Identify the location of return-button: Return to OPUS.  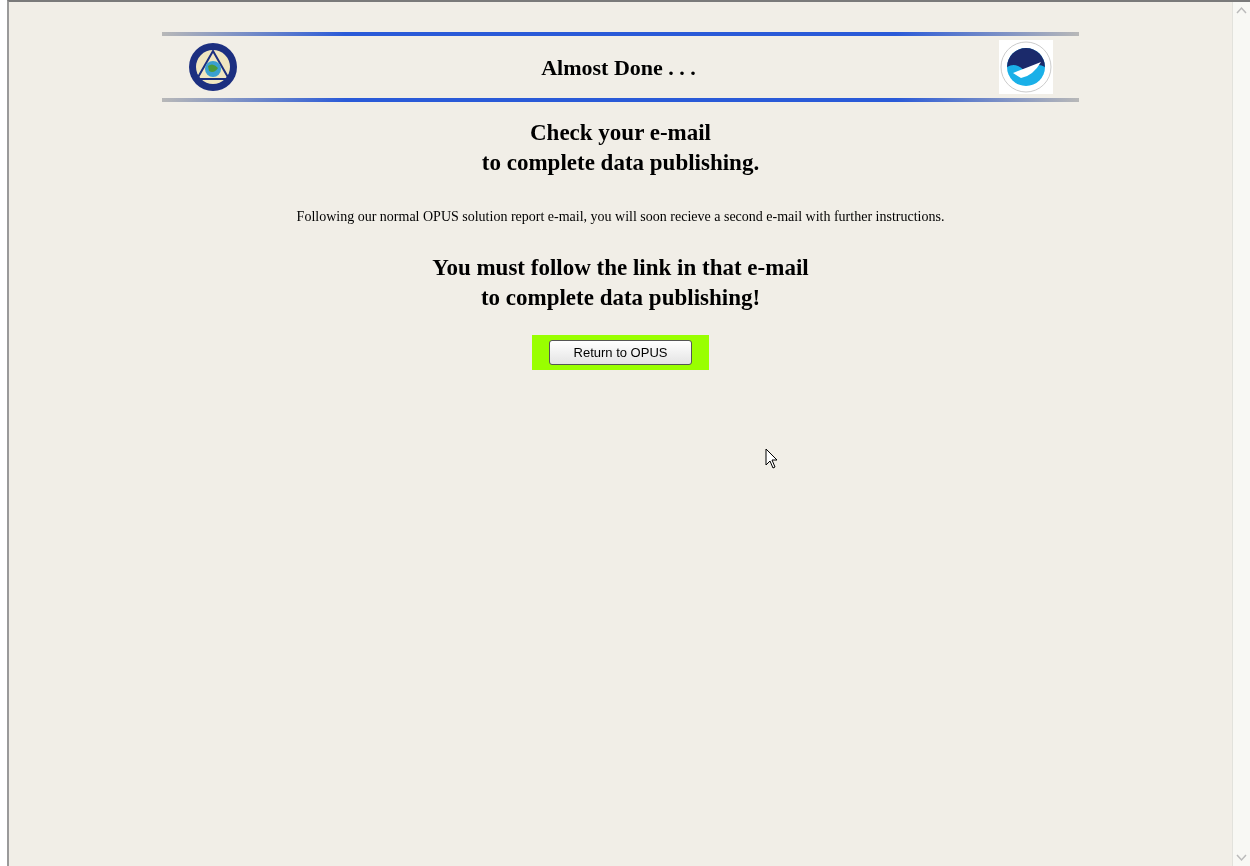
(620, 352).